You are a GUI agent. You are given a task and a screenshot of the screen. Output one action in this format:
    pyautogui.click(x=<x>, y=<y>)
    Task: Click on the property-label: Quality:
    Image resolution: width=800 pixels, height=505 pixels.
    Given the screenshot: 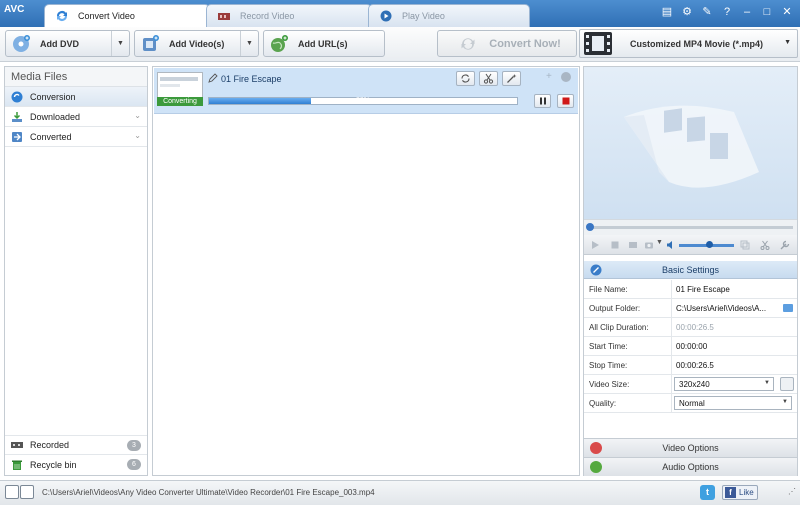 What is the action you would take?
    pyautogui.click(x=628, y=403)
    